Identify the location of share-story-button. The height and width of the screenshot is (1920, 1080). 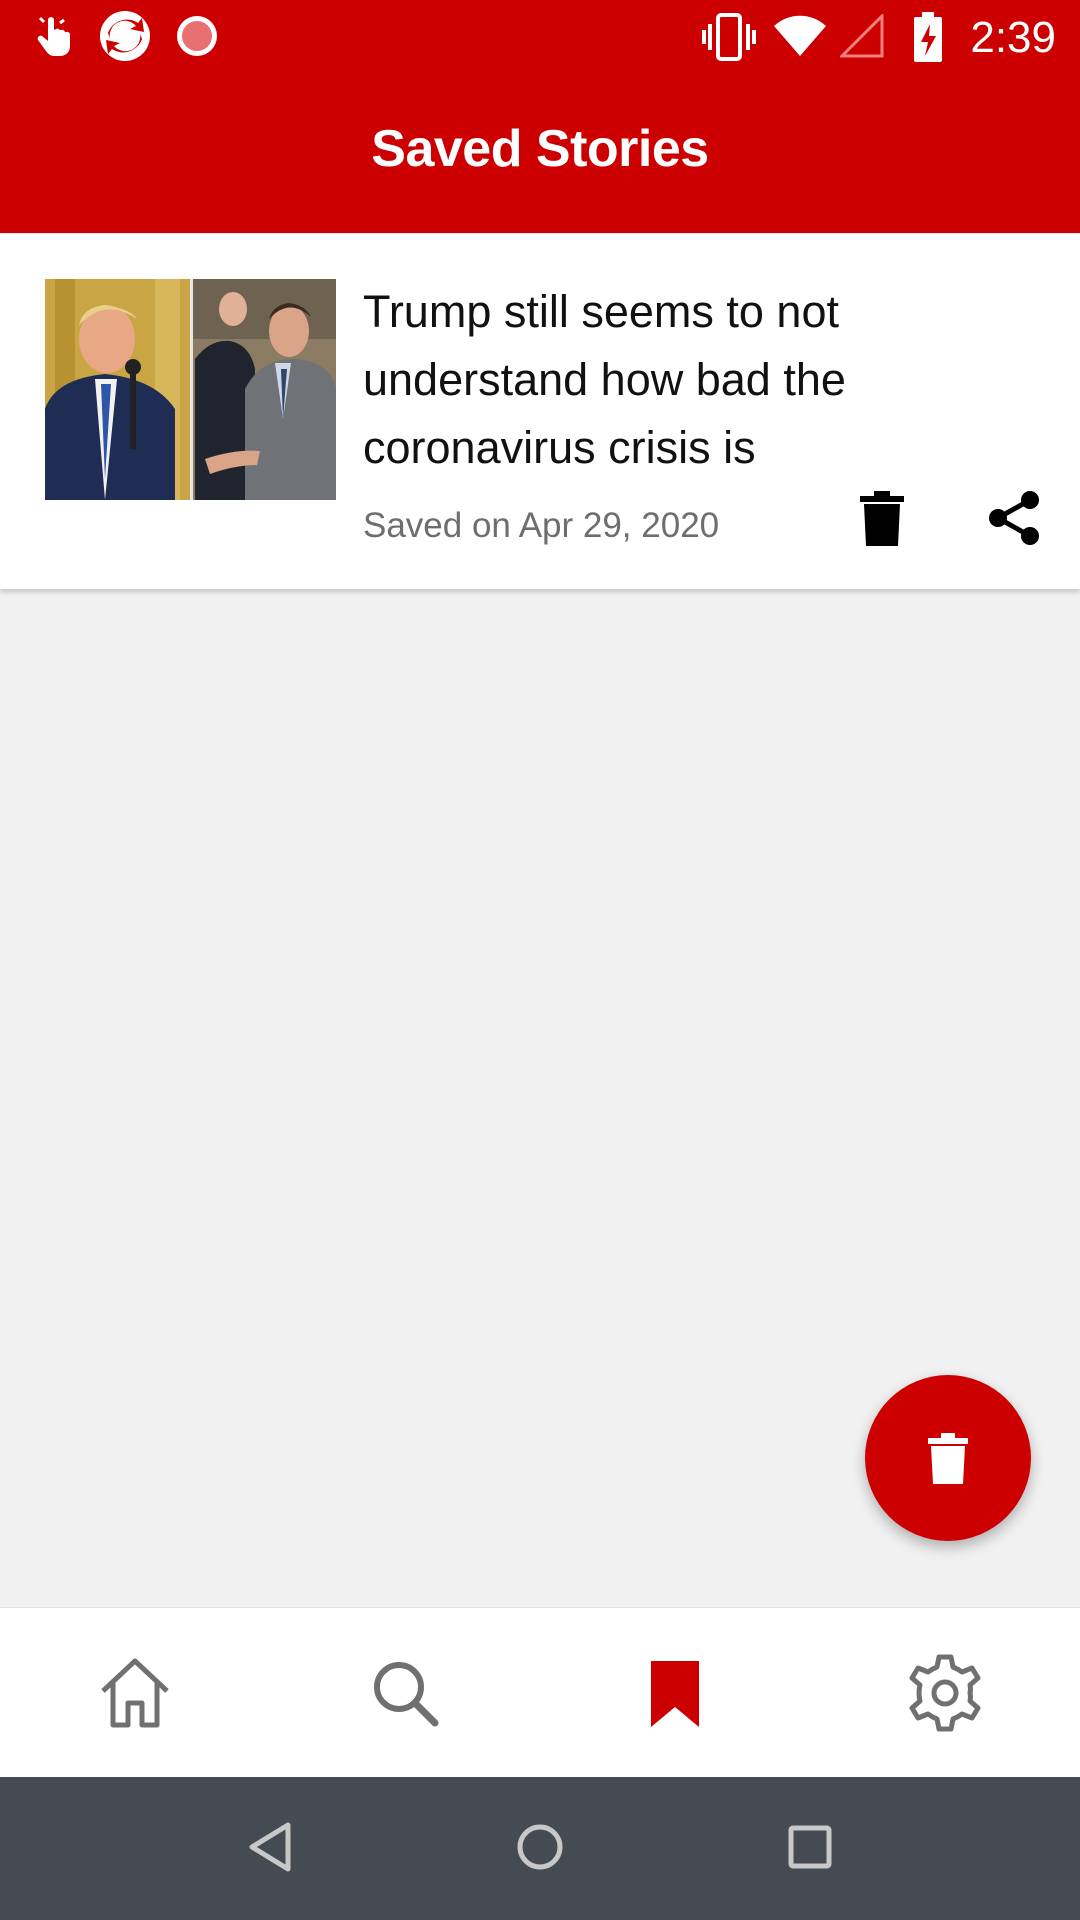
(1014, 518).